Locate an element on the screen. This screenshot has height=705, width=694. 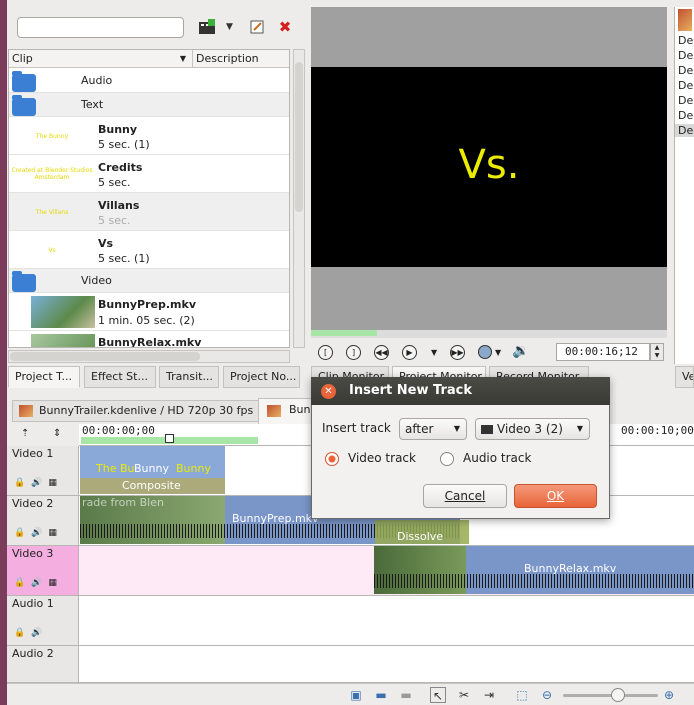
tab-timeline-file: BunnyTrailer.kdenlive / HD 720p 30 fps is located at coordinates (137, 411).